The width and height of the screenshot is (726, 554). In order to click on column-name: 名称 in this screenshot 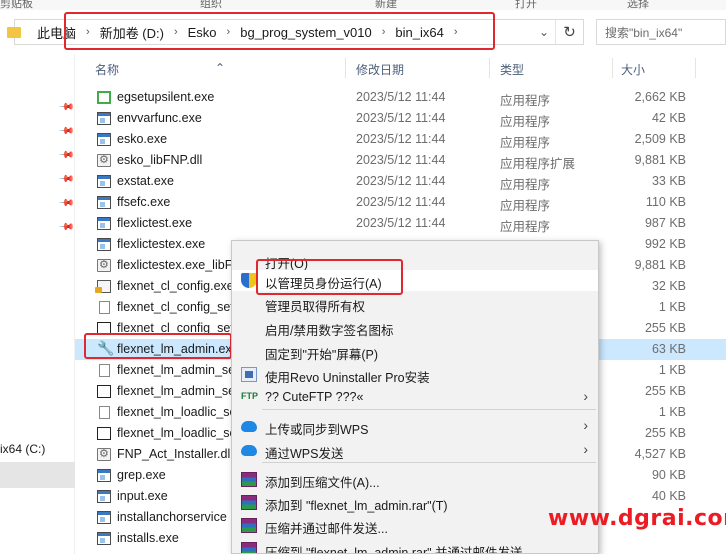, I will do `click(107, 69)`.